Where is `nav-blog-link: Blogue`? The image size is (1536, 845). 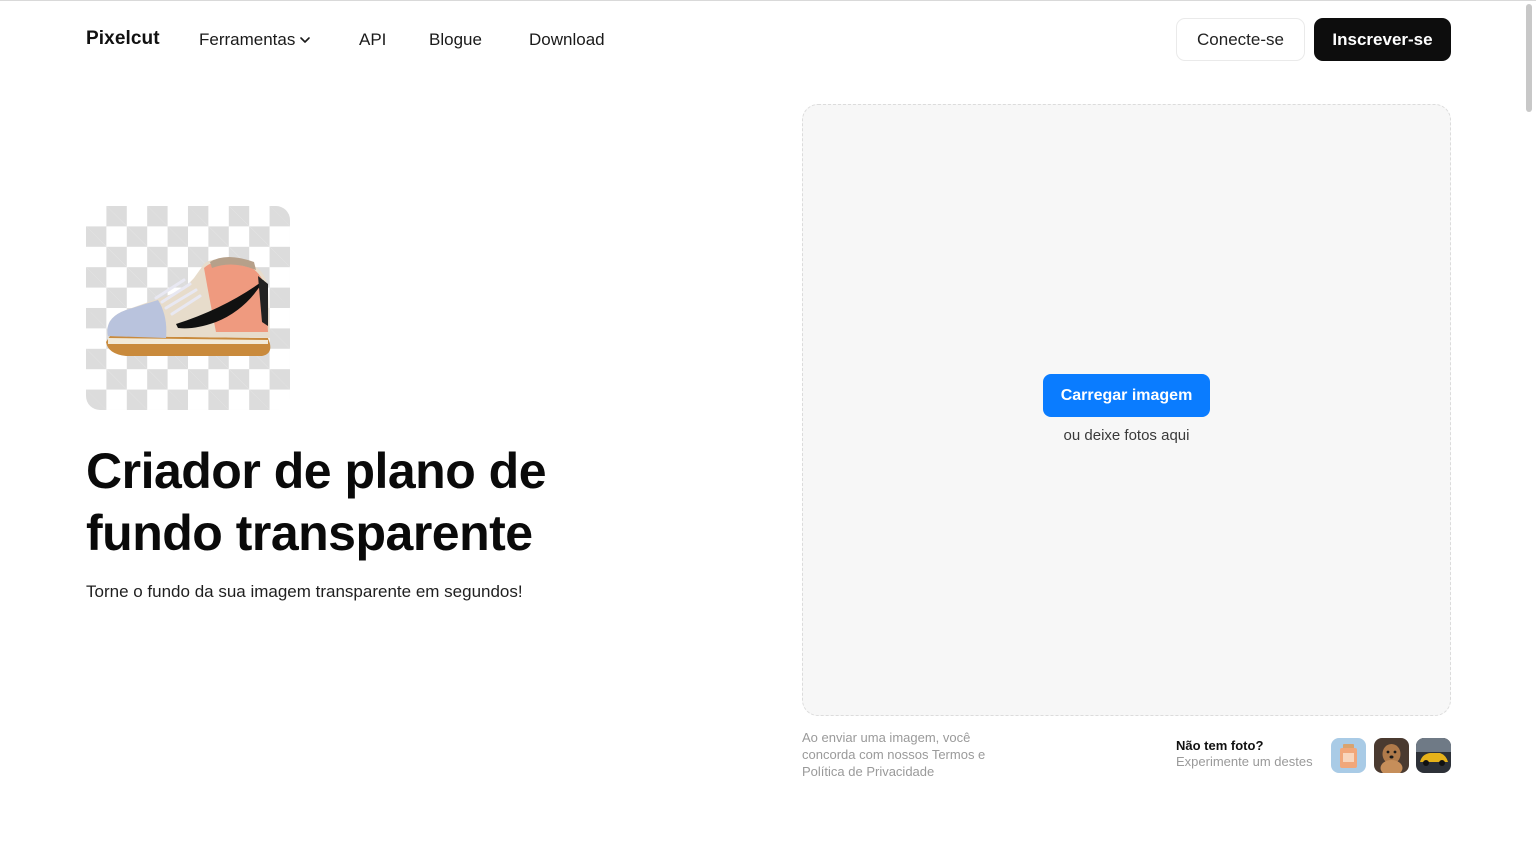 nav-blog-link: Blogue is located at coordinates (455, 40).